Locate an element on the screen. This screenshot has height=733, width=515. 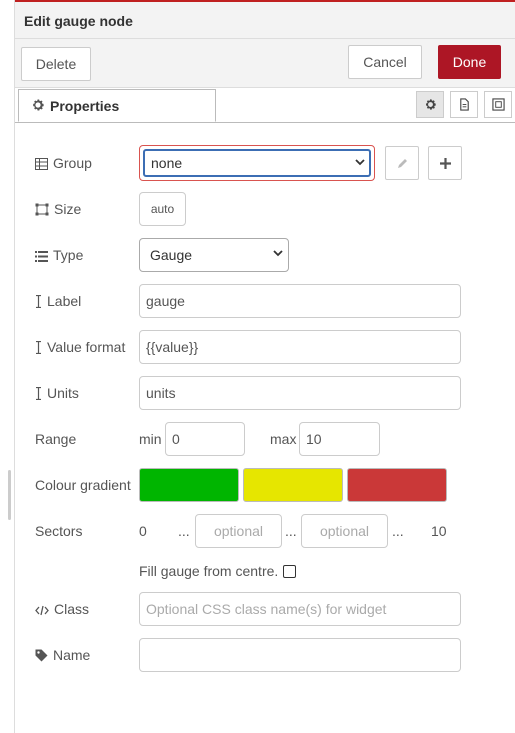
tab-appearance-button is located at coordinates (498, 104).